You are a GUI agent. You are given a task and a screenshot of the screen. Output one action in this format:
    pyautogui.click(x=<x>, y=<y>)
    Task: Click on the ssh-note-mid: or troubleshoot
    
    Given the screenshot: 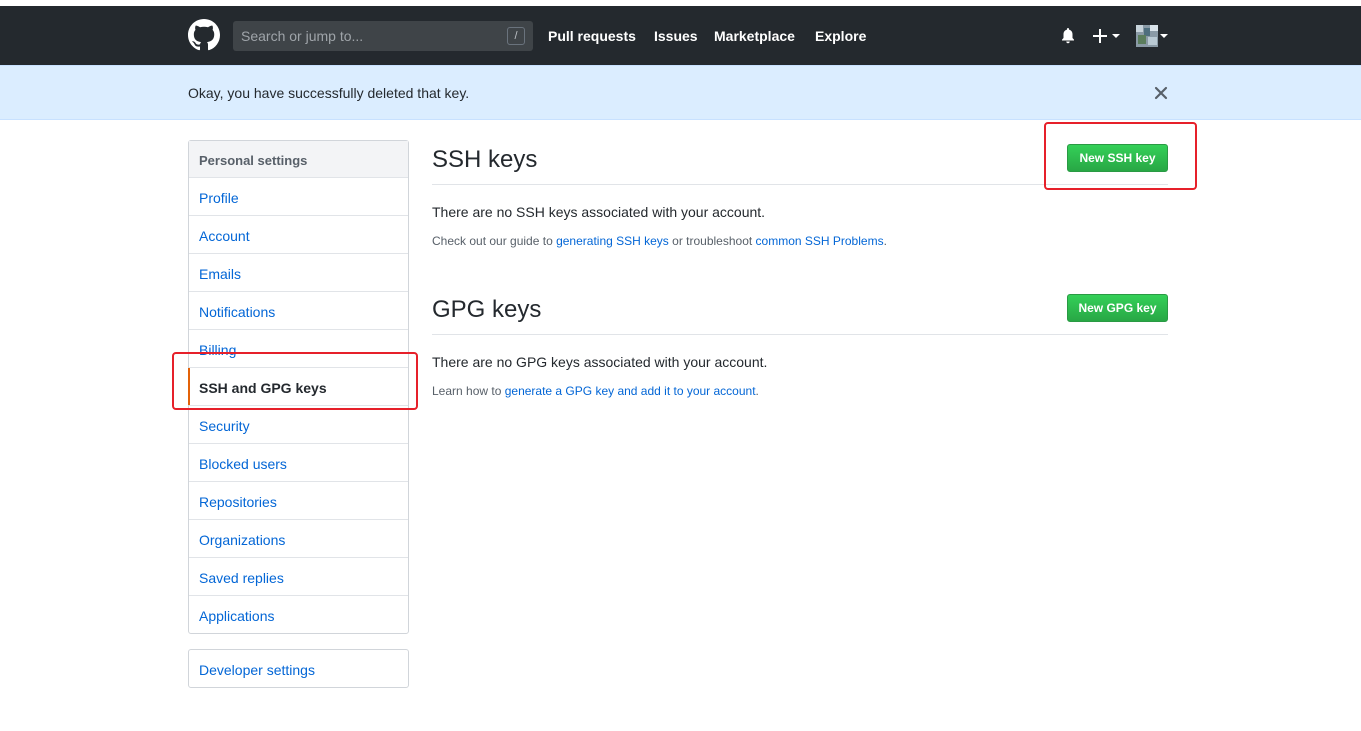 What is the action you would take?
    pyautogui.click(x=712, y=241)
    